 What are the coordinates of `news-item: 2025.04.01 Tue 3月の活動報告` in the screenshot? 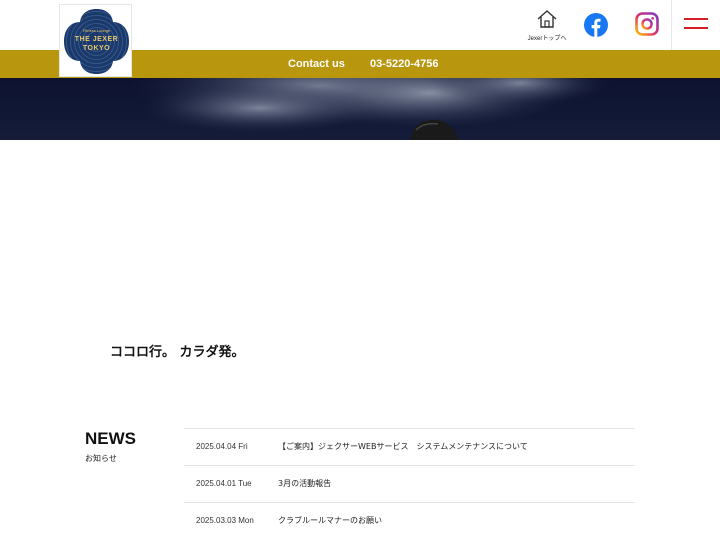 It's located at (409, 483).